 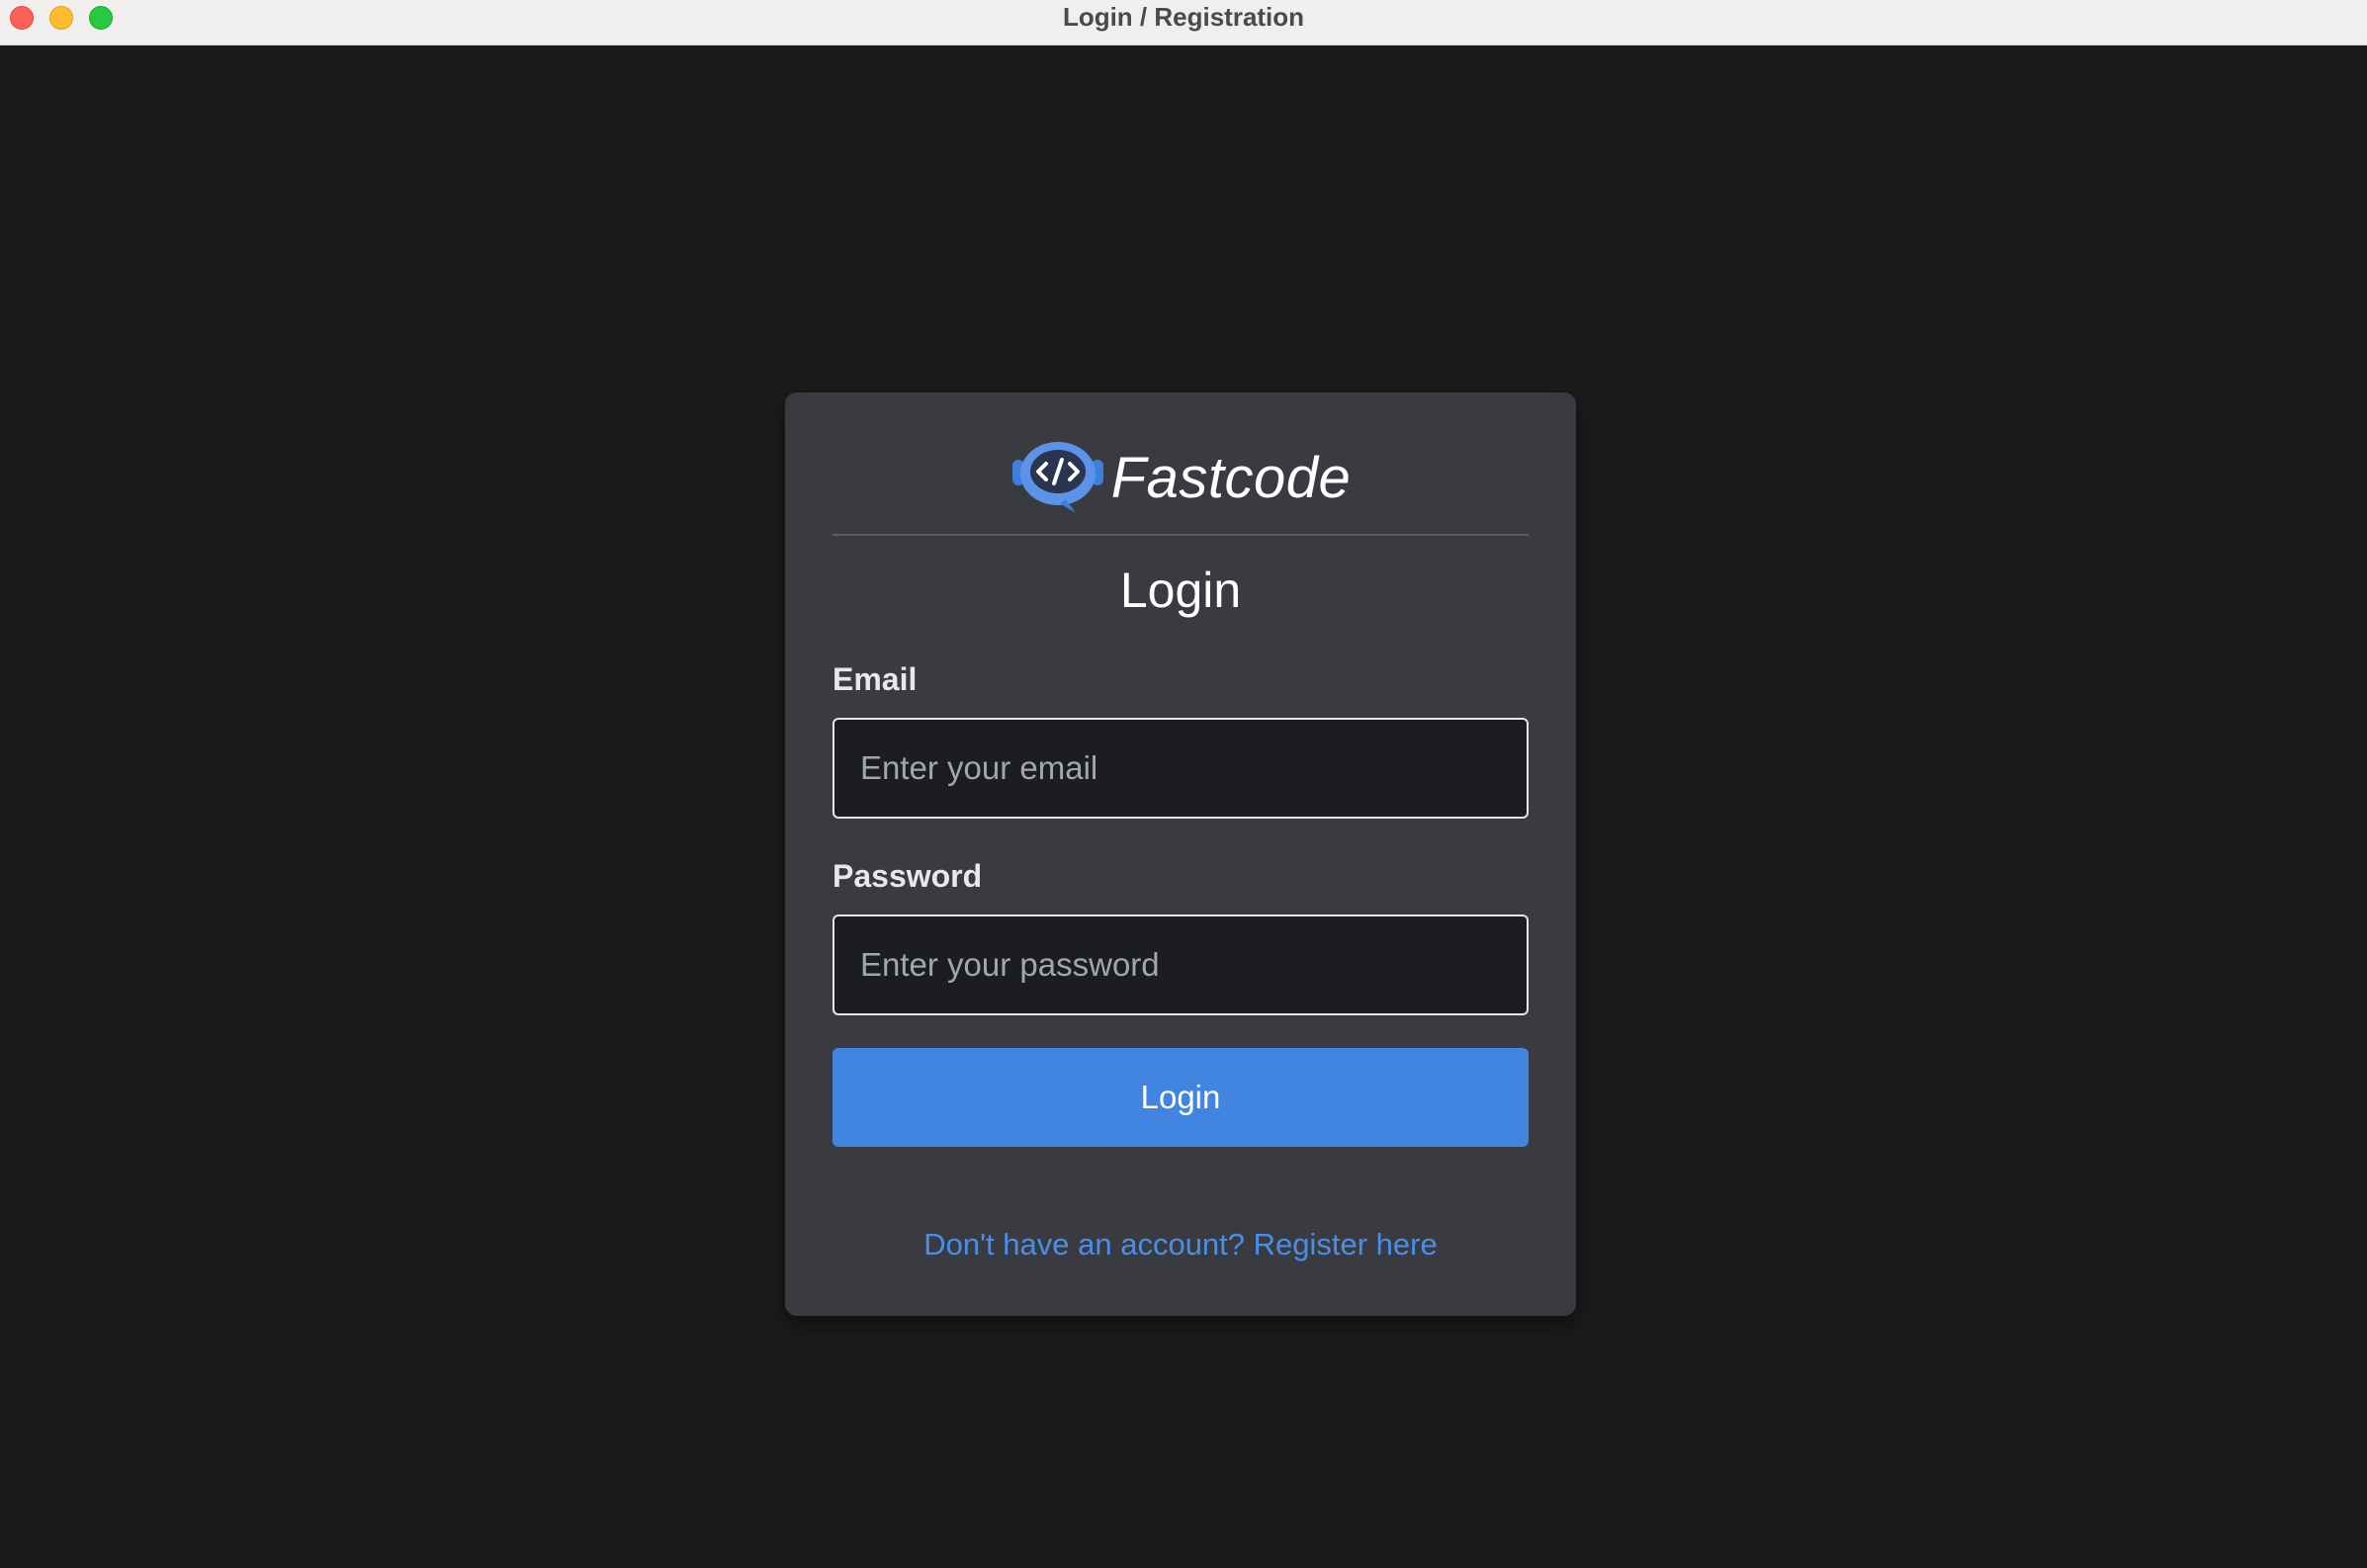 What do you see at coordinates (1181, 1097) in the screenshot?
I see `login-button: Login` at bounding box center [1181, 1097].